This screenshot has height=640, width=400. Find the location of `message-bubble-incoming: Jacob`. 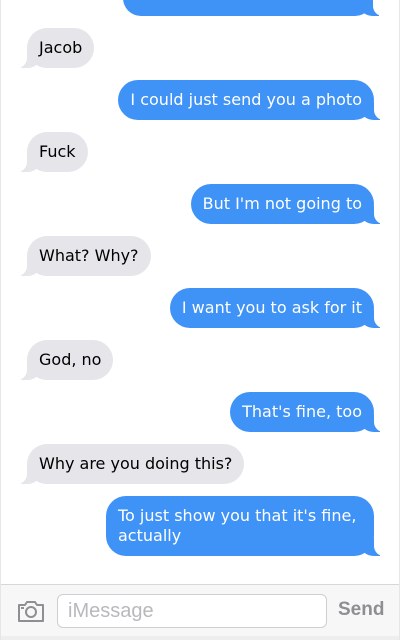

message-bubble-incoming: Jacob is located at coordinates (53, 48).